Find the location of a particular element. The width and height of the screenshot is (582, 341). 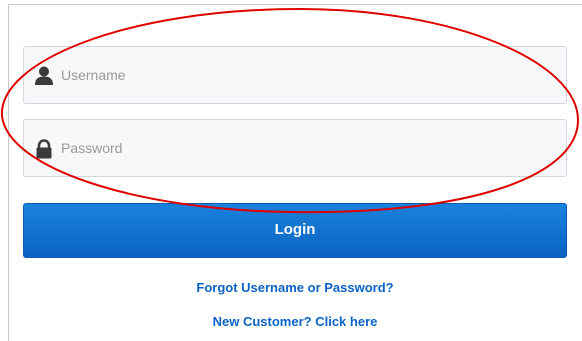

password-input is located at coordinates (306, 148).